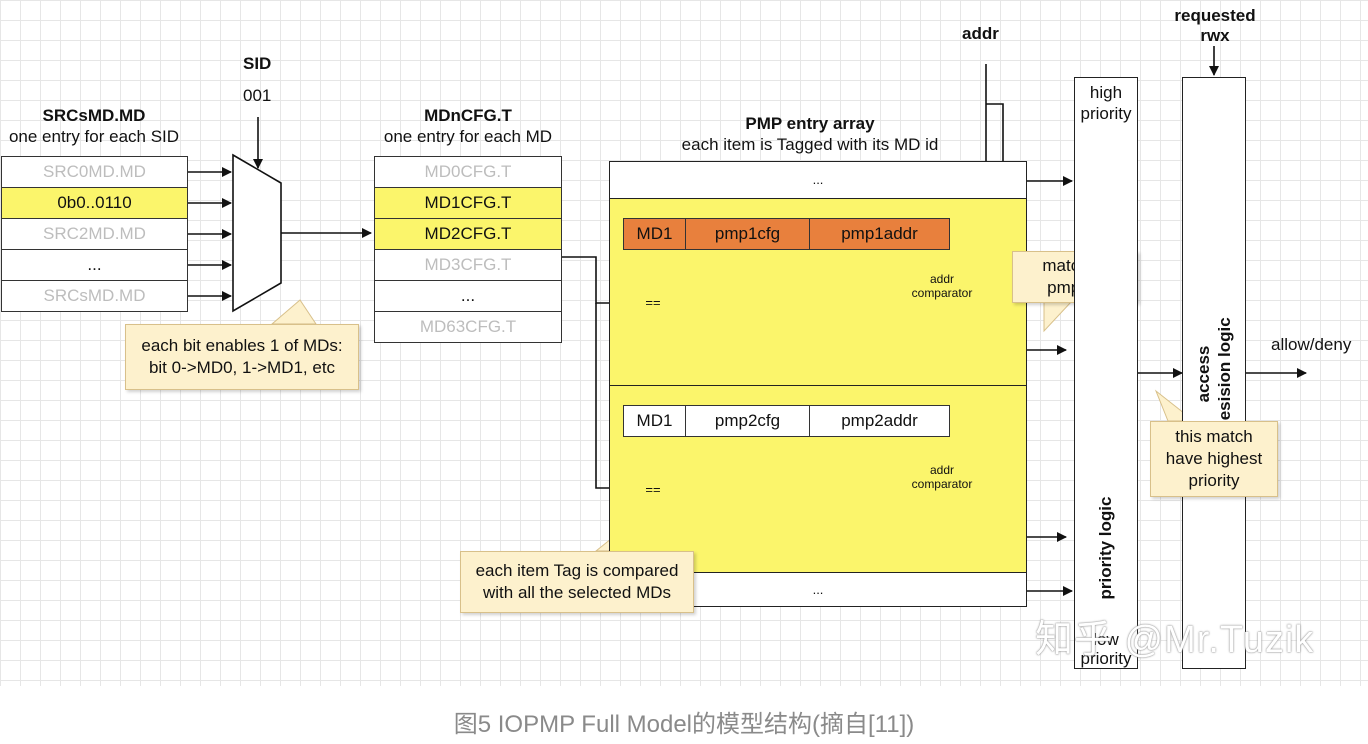  I want to click on entry-2-md: MD1, so click(654, 421).